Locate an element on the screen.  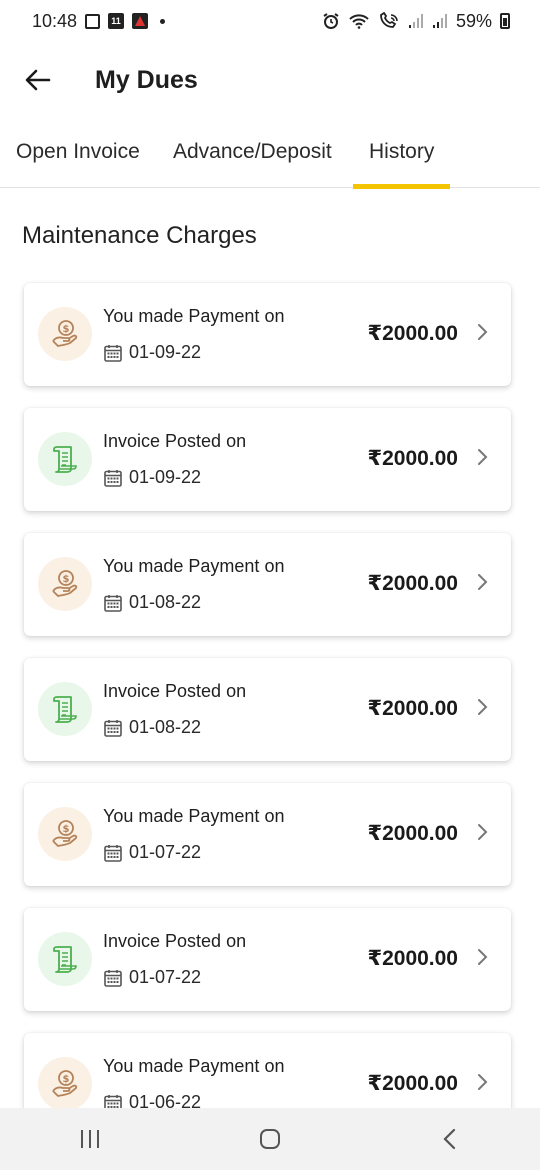
nav-back-button is located at coordinates (450, 1139).